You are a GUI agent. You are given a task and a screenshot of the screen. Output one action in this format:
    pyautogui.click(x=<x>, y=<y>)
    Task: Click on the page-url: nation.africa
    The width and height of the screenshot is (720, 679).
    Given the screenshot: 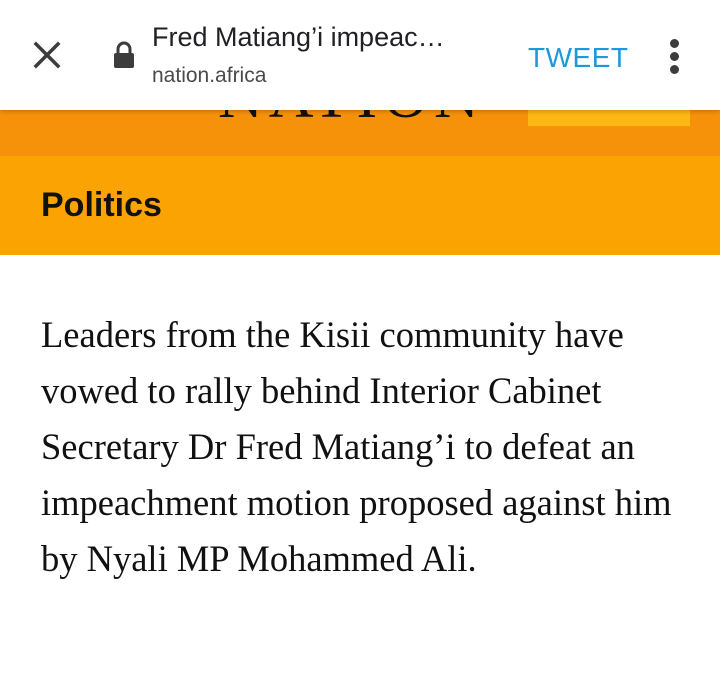 What is the action you would take?
    pyautogui.click(x=209, y=75)
    